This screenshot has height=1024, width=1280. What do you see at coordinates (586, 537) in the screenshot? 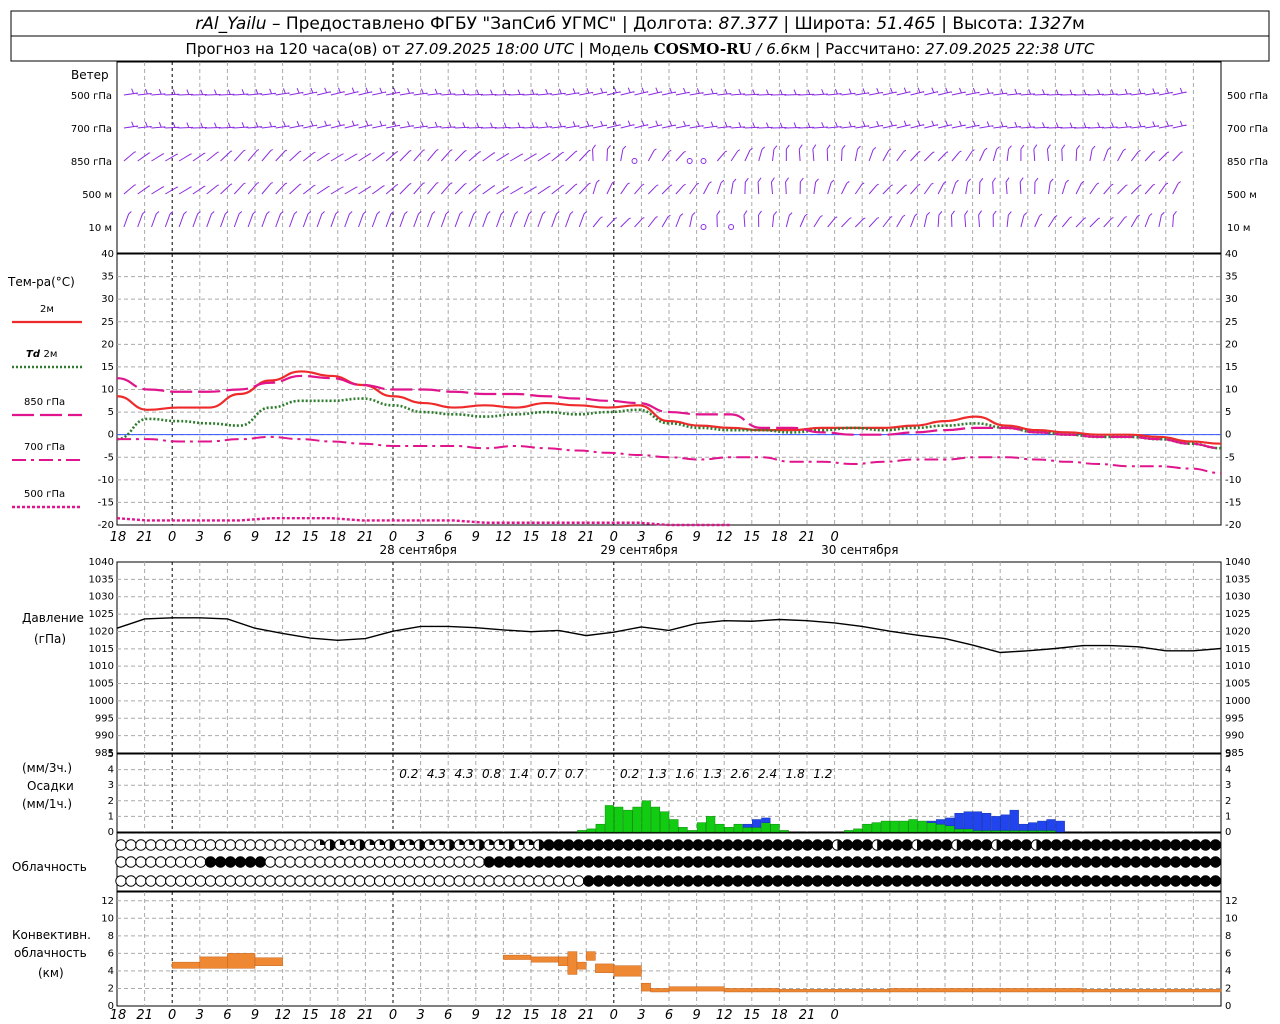
I see `hour-label: 21` at bounding box center [586, 537].